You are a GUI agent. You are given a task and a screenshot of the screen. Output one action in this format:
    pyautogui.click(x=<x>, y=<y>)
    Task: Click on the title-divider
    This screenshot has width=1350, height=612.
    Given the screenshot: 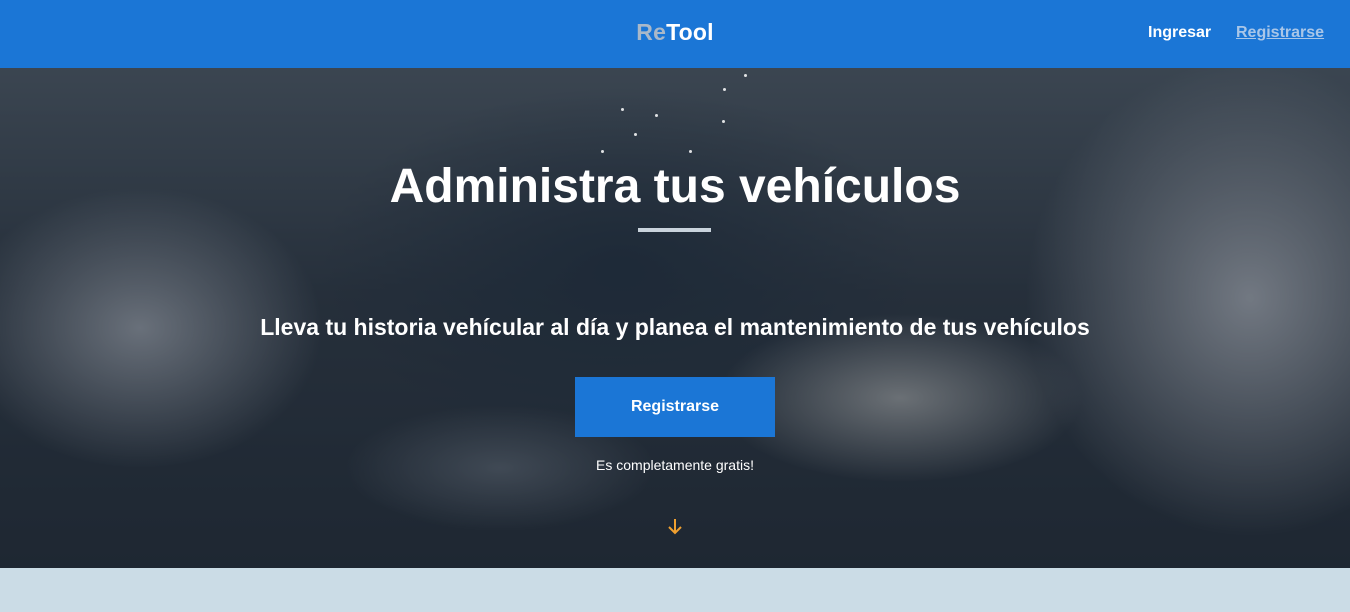 What is the action you would take?
    pyautogui.click(x=674, y=230)
    